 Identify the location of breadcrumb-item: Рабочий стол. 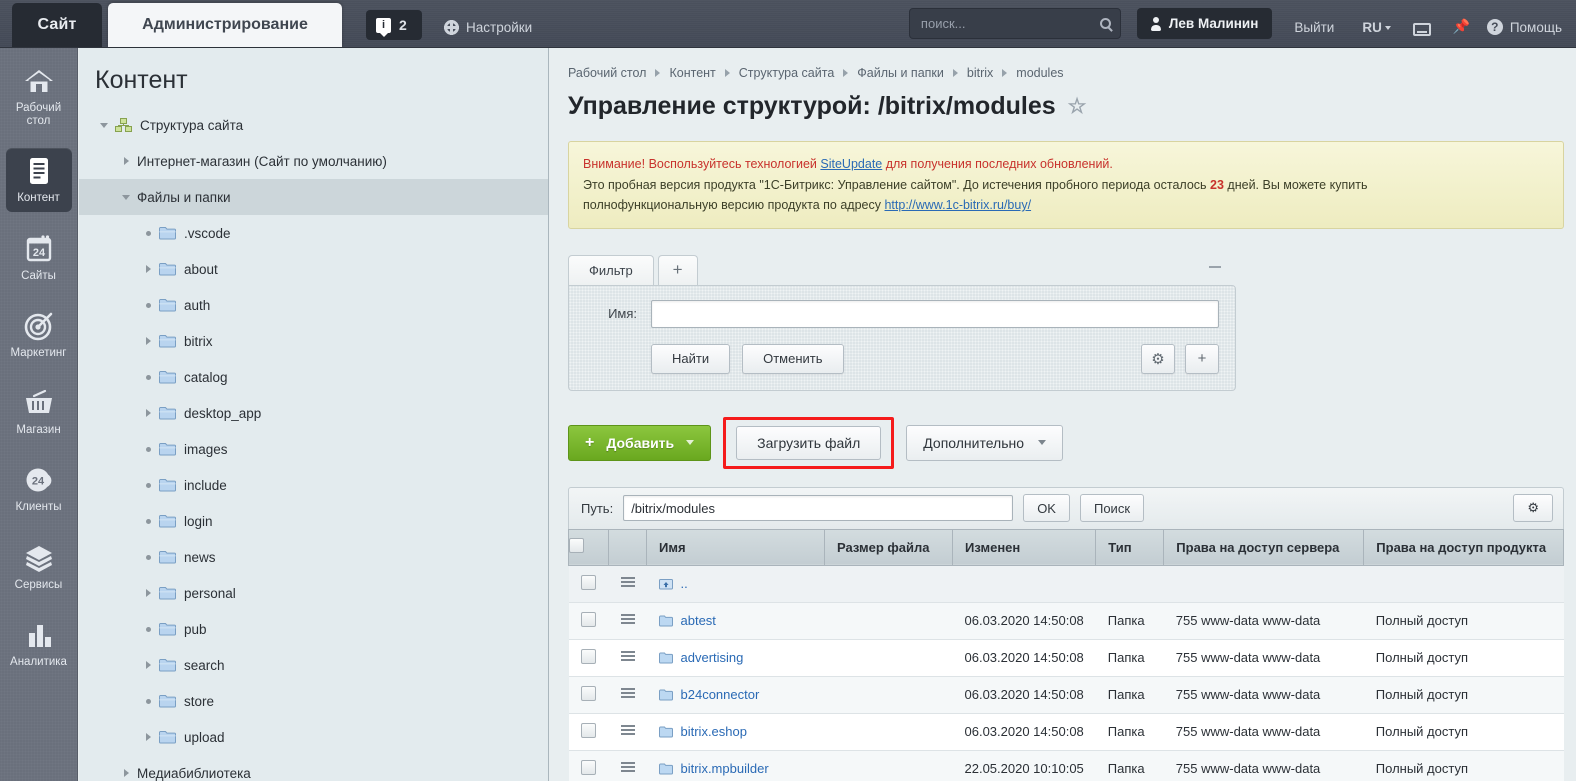
(607, 73).